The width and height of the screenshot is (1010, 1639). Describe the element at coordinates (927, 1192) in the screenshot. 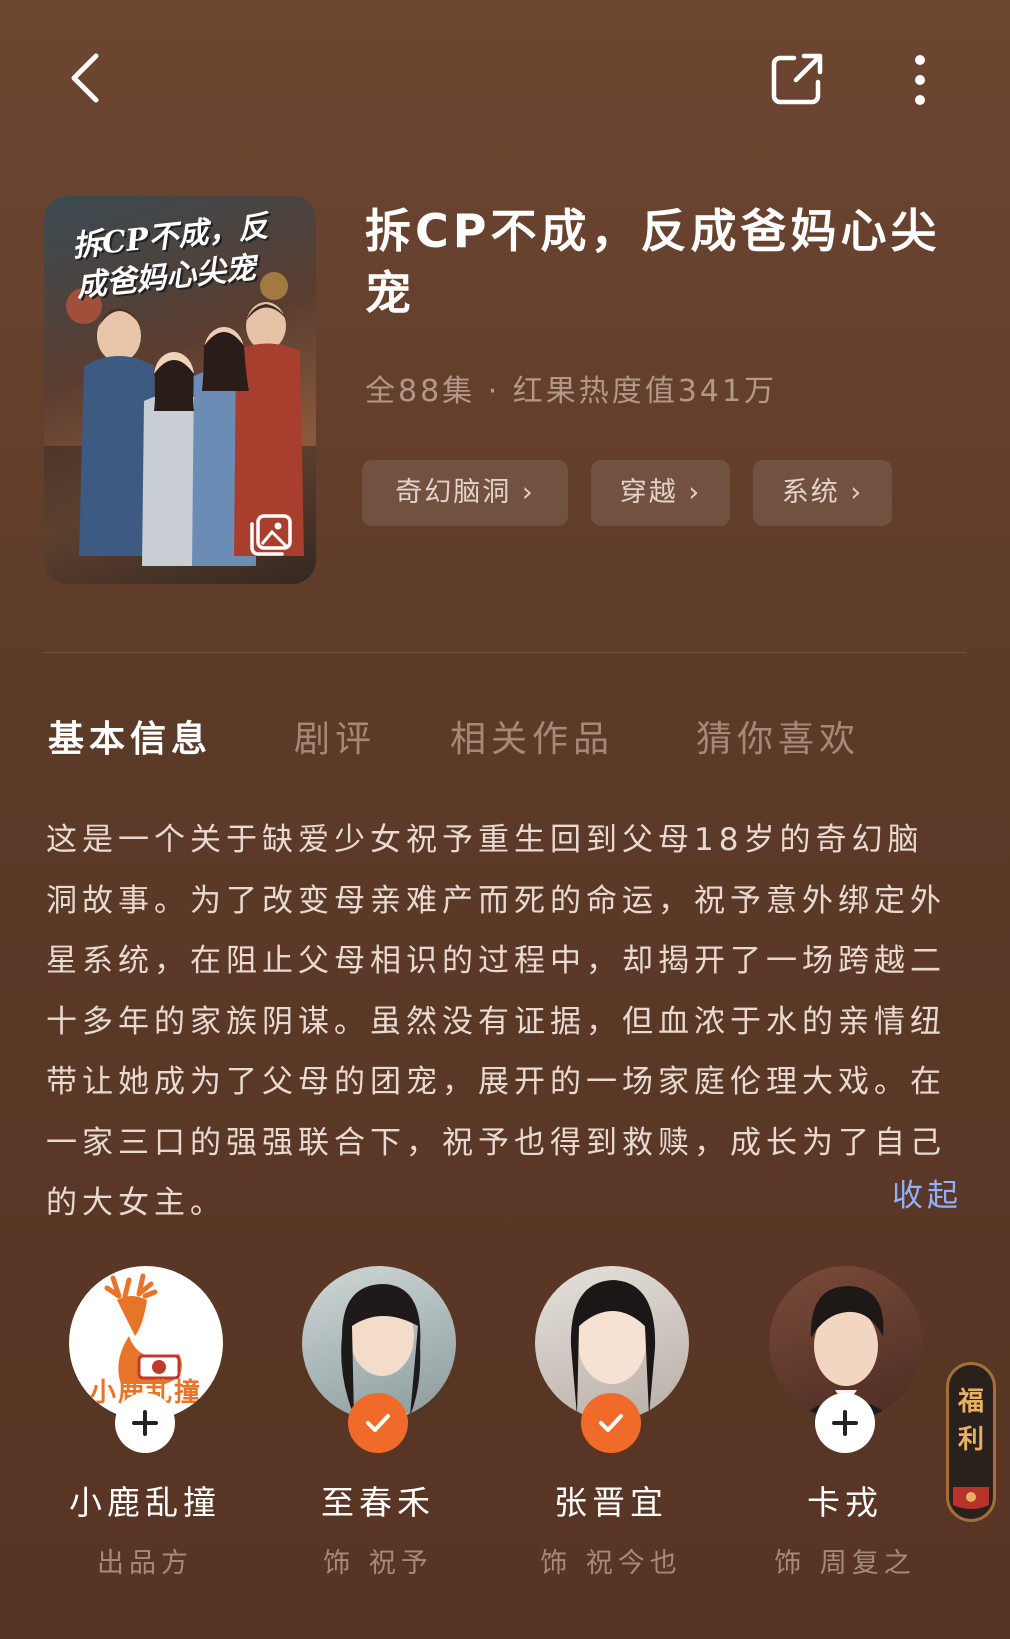

I see `collapse-link: 收起` at that location.